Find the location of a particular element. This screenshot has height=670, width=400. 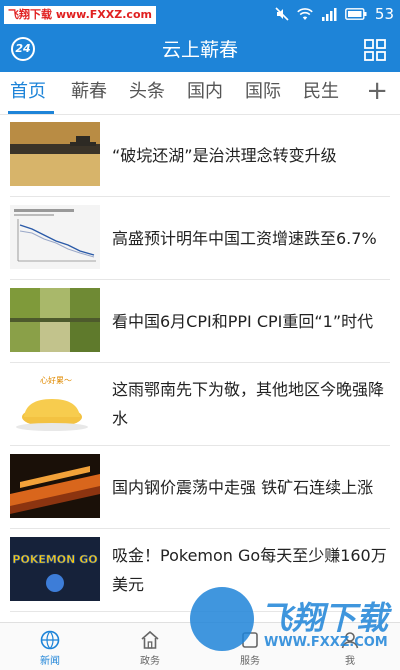

news-item: 国内钢价震荡中走强 铁矿石连续上涨 is located at coordinates (200, 487).